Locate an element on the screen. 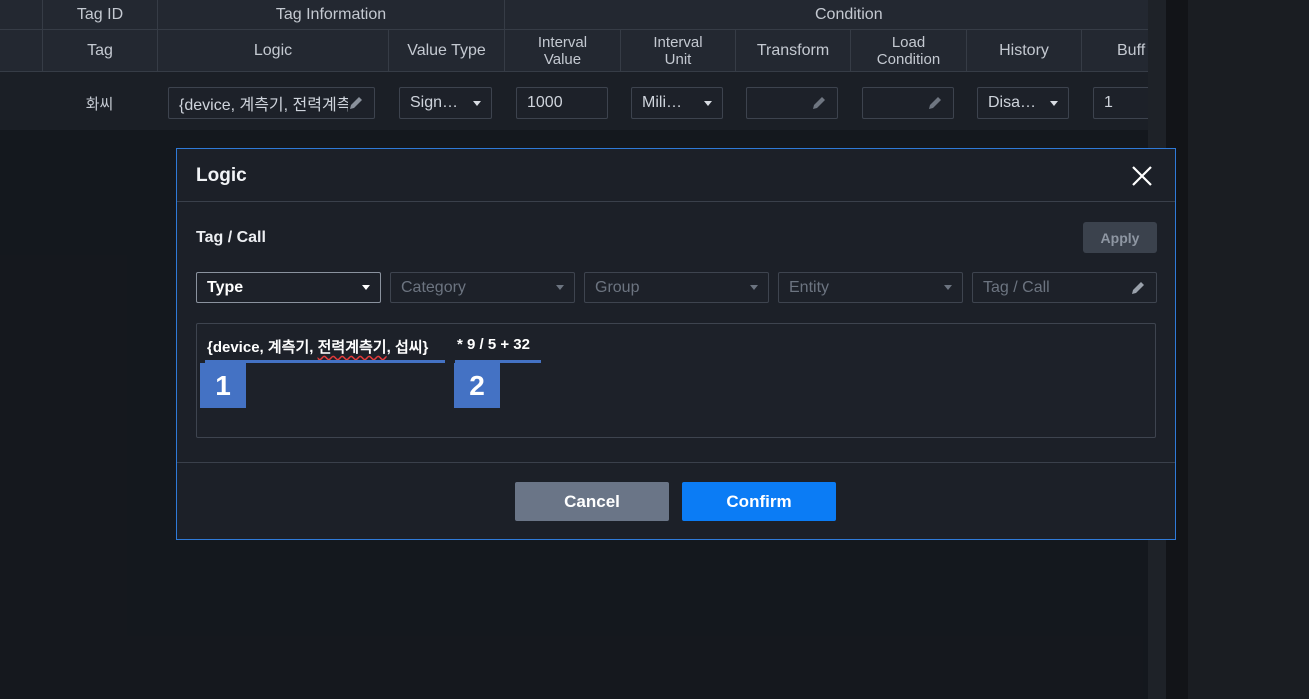 The height and width of the screenshot is (699, 1309). type-select: Type is located at coordinates (288, 287).